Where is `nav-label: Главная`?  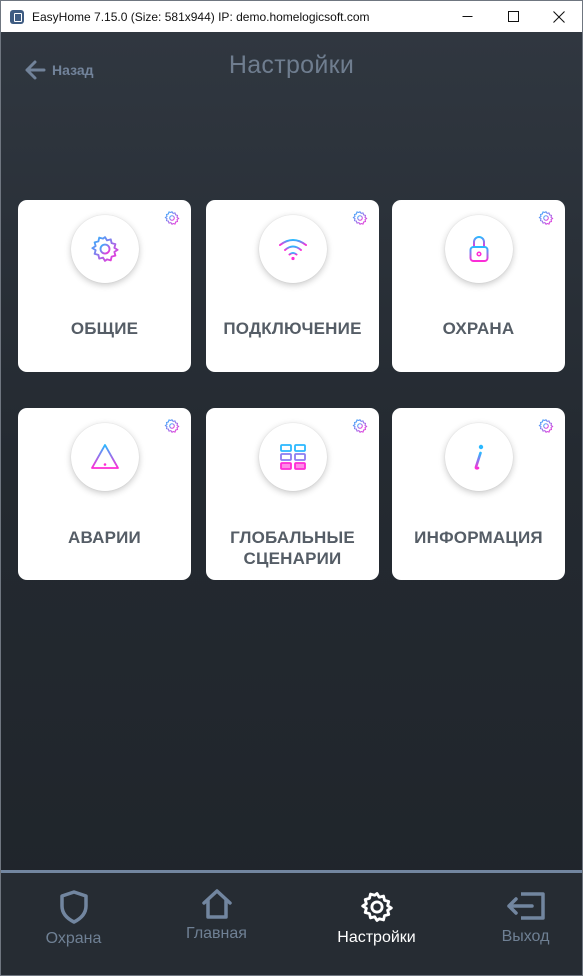 nav-label: Главная is located at coordinates (216, 933).